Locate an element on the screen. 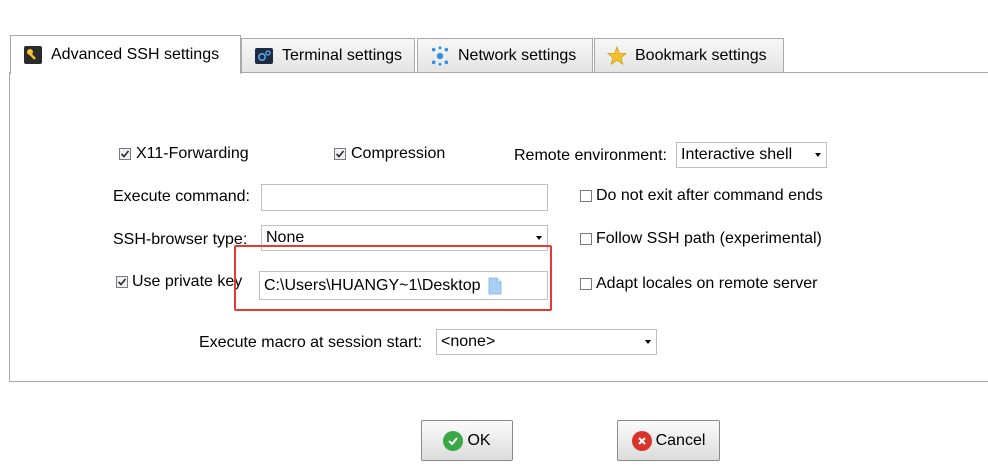 The width and height of the screenshot is (988, 473). ok-button: OK is located at coordinates (467, 440).